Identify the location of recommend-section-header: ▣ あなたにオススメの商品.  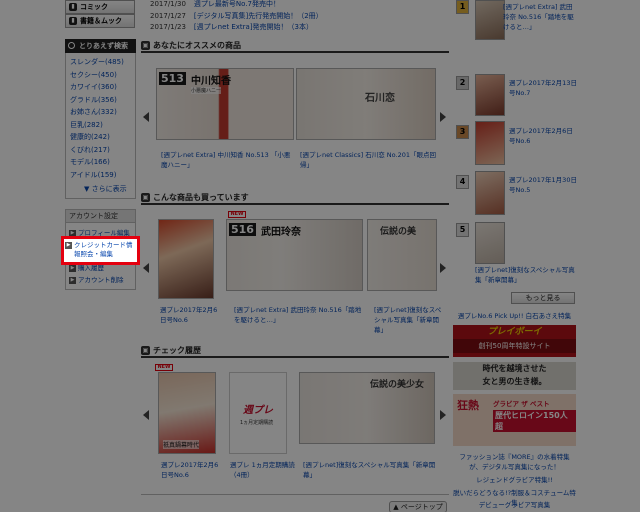
(295, 46).